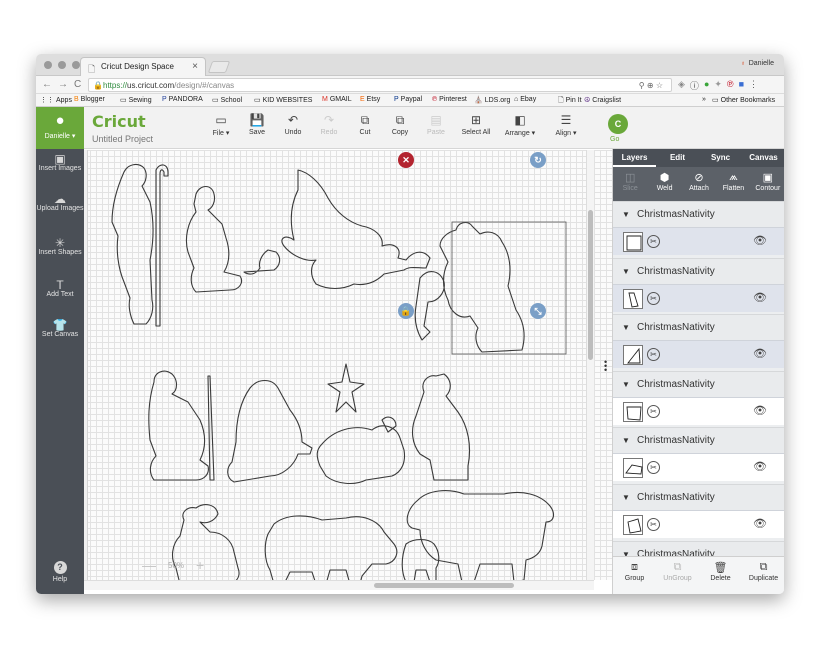 Image resolution: width=820 pixels, height=648 pixels. I want to click on bookmark-13: ☮ Craigslist, so click(602, 100).